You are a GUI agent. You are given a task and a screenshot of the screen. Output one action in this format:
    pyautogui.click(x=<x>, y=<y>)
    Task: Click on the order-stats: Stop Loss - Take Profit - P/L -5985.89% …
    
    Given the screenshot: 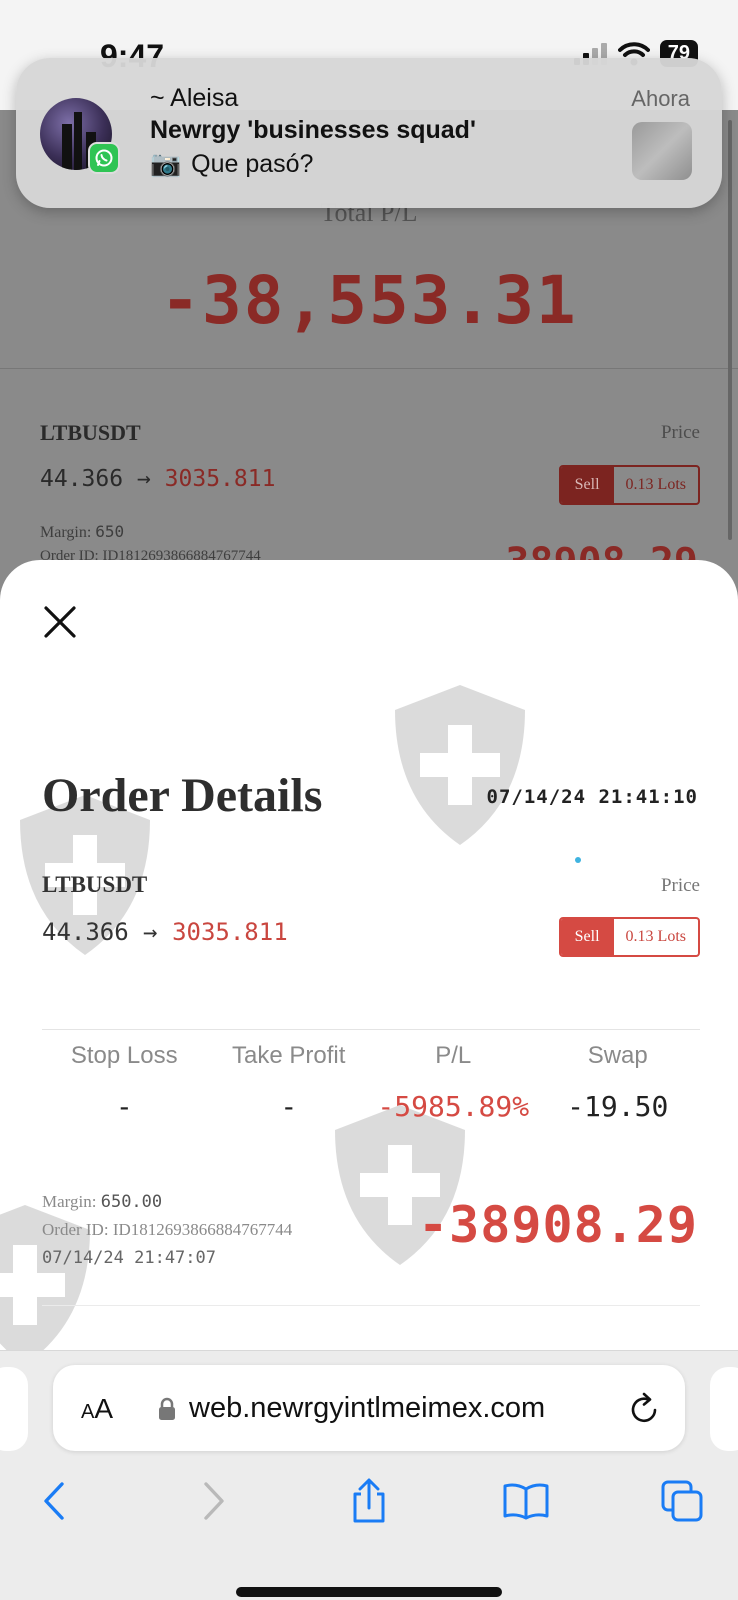 What is the action you would take?
    pyautogui.click(x=371, y=1082)
    